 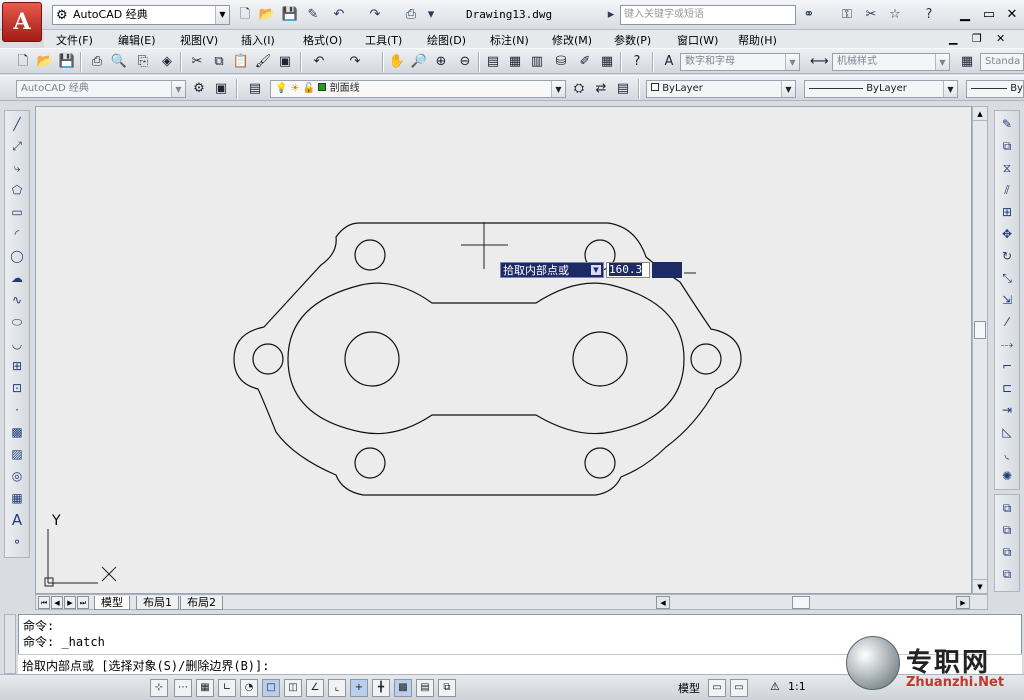 I want to click on dim-style-icon: ⟷, so click(x=819, y=62).